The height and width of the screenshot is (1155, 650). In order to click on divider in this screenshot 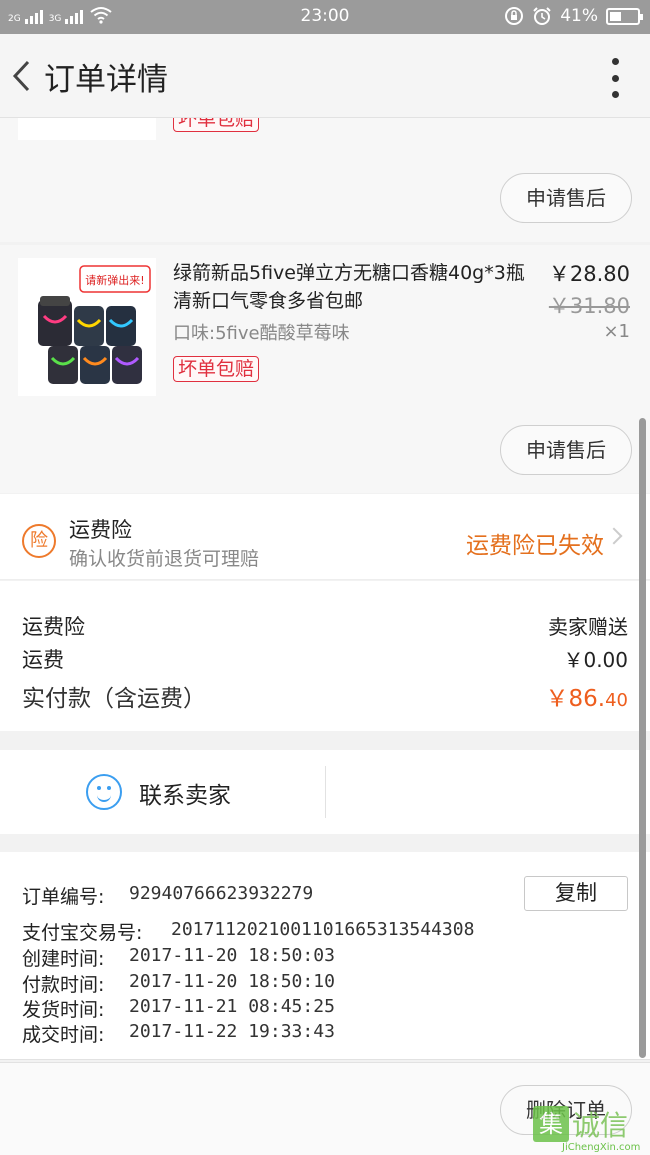, I will do `click(325, 792)`.